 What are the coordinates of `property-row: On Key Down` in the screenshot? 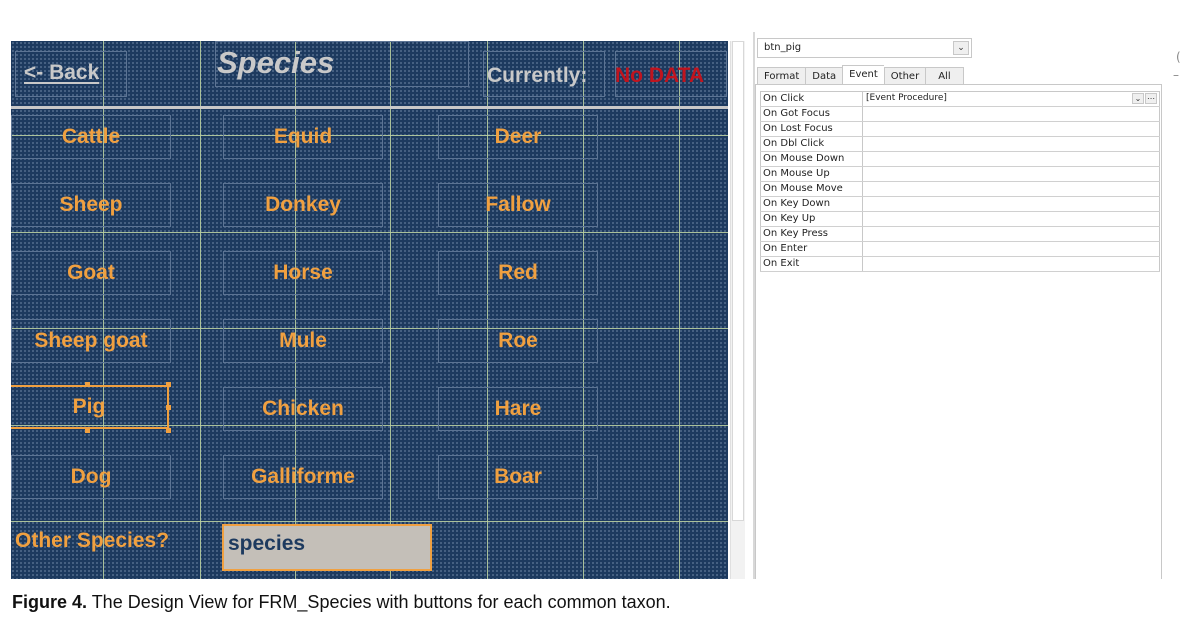 It's located at (960, 204).